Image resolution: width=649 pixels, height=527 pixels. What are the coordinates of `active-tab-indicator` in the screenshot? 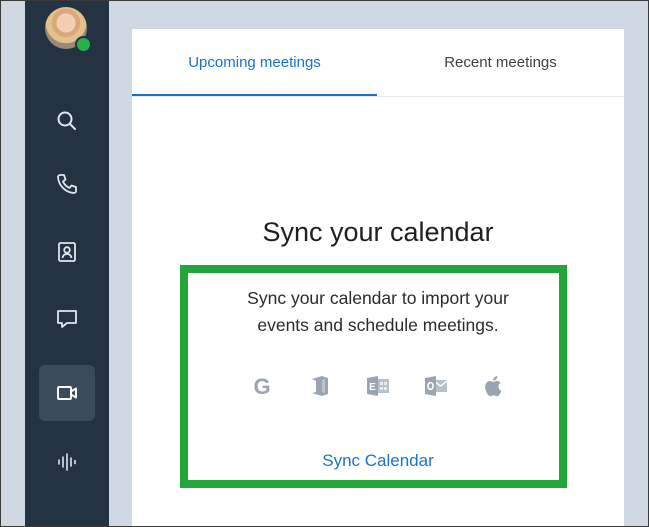 It's located at (254, 95).